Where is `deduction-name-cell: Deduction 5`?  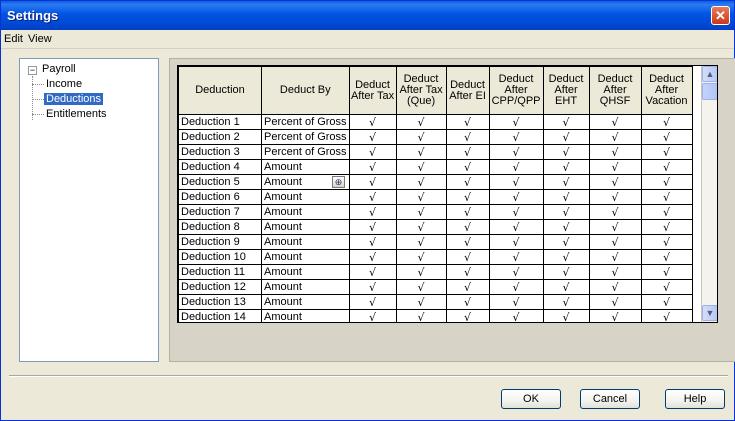
deduction-name-cell: Deduction 5 is located at coordinates (220, 182).